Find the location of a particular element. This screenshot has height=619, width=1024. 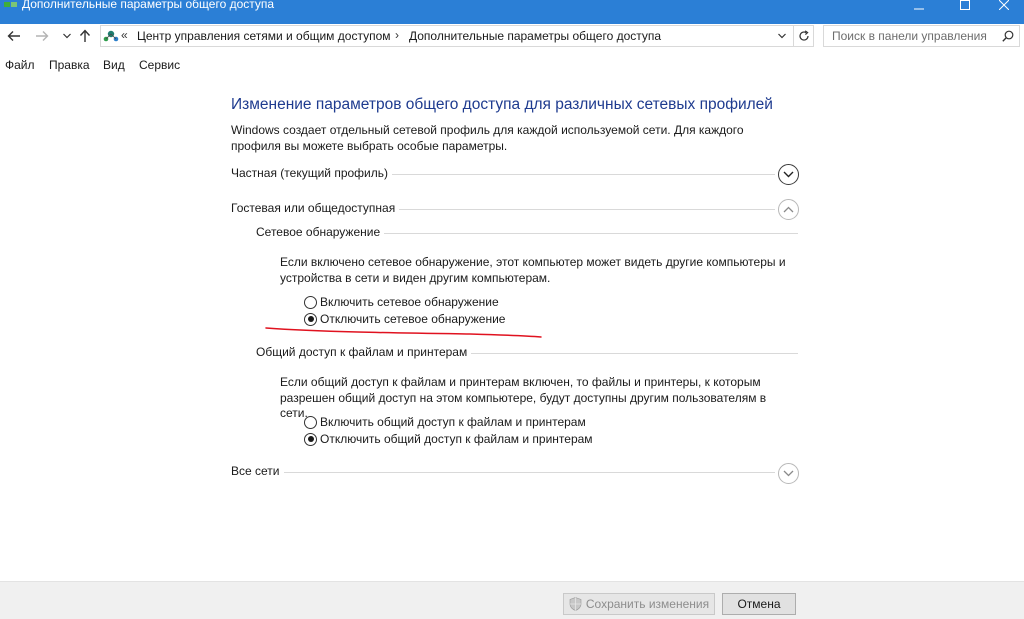

menu-tools: Сервис is located at coordinates (159, 65).